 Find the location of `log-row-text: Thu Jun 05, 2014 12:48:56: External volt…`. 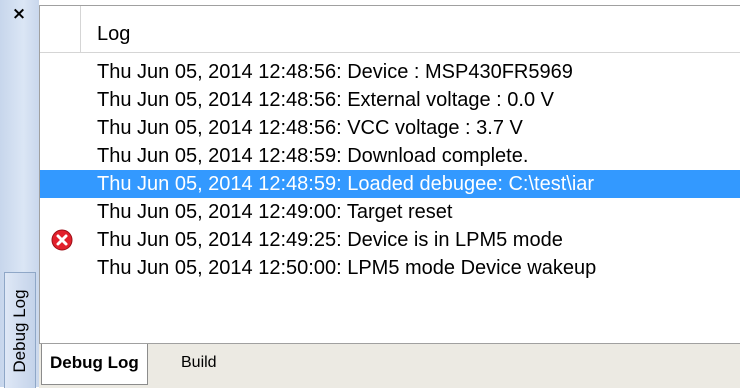

log-row-text: Thu Jun 05, 2014 12:48:56: External volt… is located at coordinates (325, 100).